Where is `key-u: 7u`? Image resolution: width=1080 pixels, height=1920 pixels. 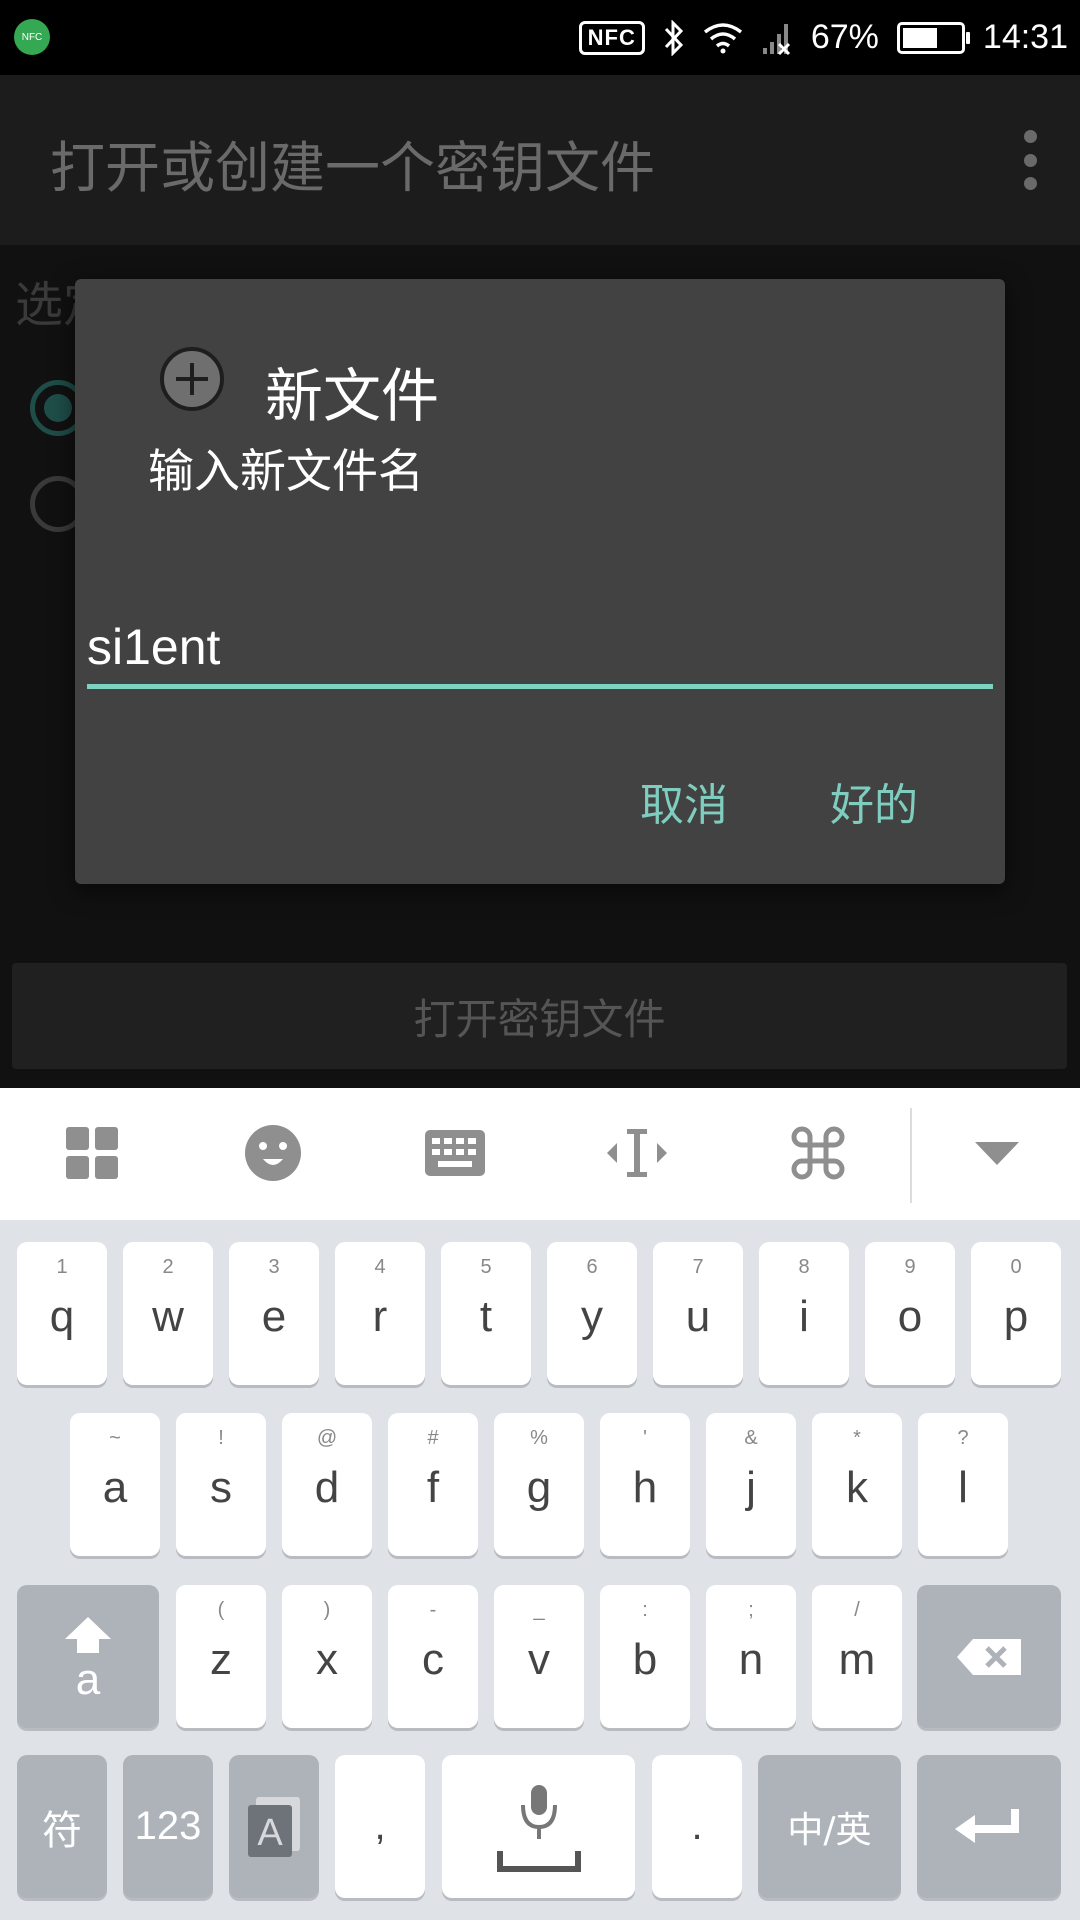 key-u: 7u is located at coordinates (698, 1313).